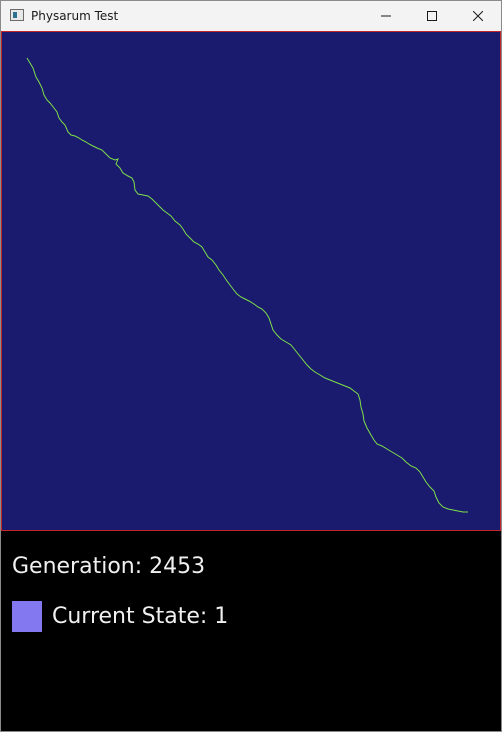  I want to click on close-button, so click(478, 16).